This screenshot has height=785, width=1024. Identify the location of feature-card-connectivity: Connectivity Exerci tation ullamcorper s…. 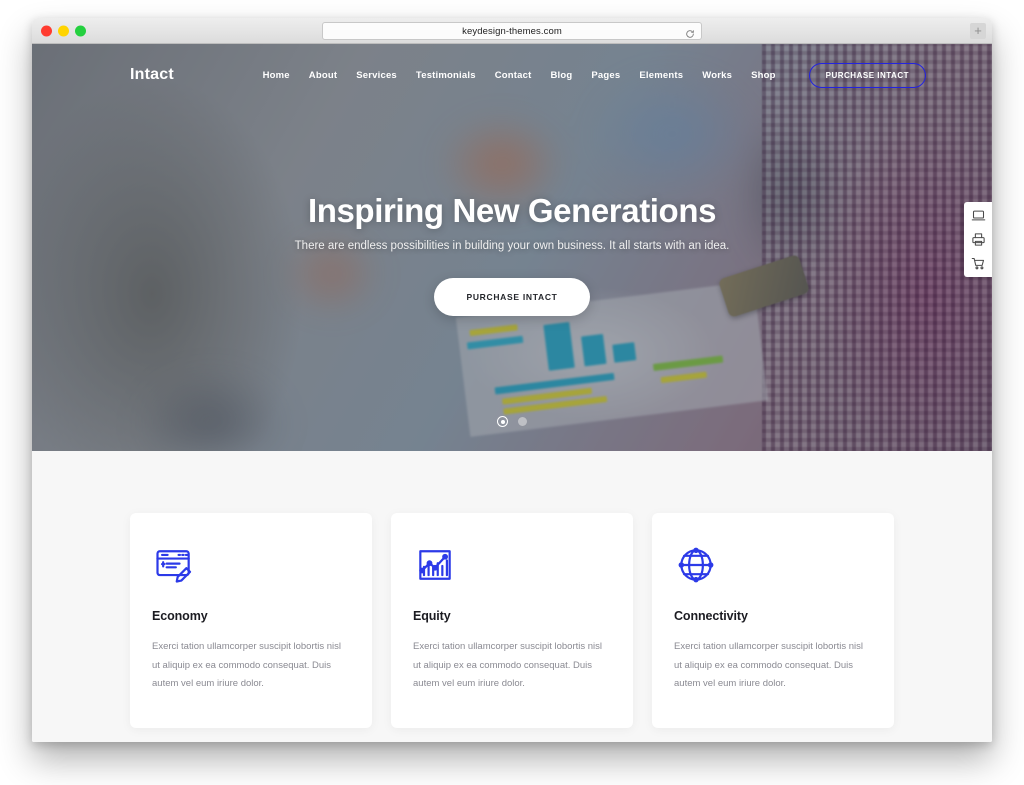
(773, 620).